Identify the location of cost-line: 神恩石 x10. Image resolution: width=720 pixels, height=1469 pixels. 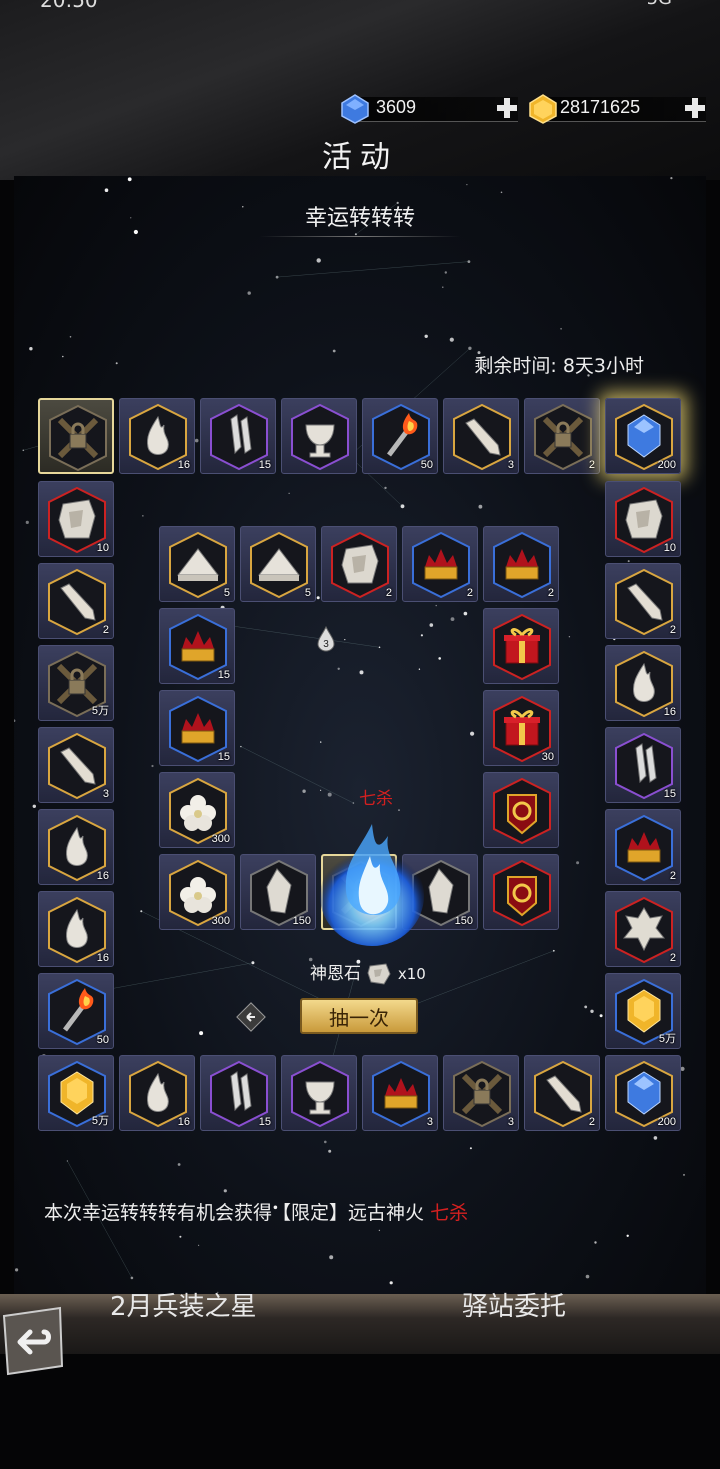
(368, 972).